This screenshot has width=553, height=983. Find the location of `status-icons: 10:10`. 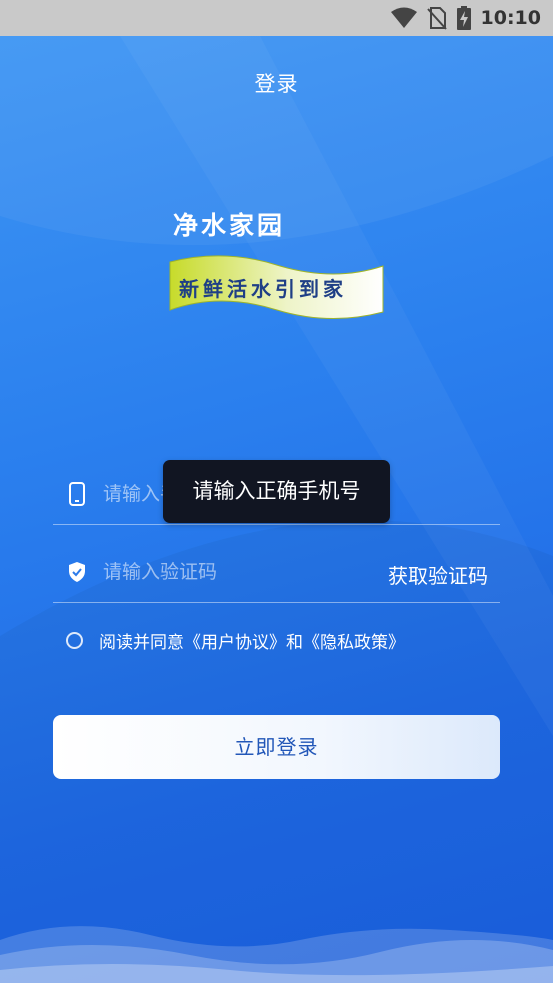

status-icons: 10:10 is located at coordinates (465, 18).